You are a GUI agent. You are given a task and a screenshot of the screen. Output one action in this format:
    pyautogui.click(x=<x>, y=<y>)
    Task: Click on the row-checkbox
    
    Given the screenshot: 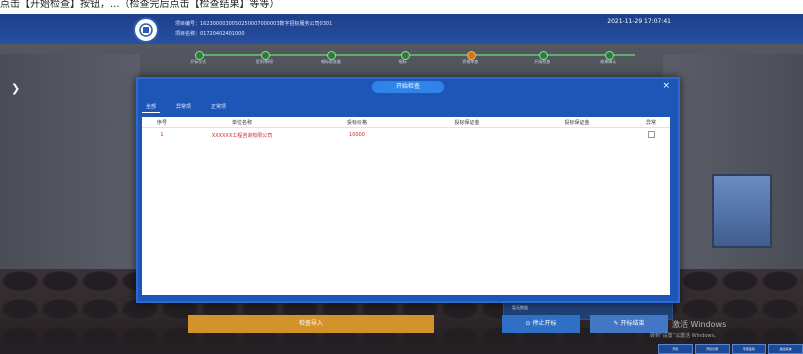 What is the action you would take?
    pyautogui.click(x=651, y=134)
    